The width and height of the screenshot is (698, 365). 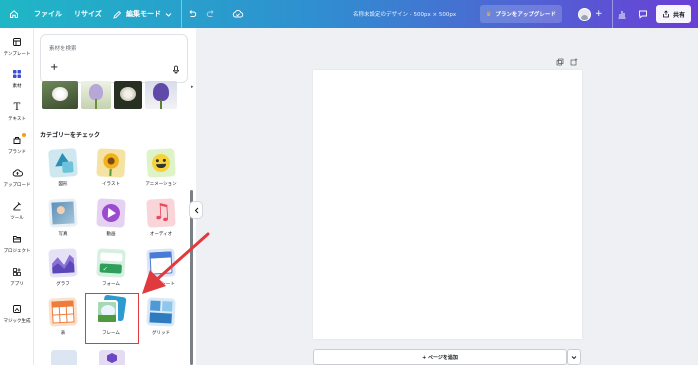 I want to click on rail-item-text: T テキスト, so click(x=17, y=112).